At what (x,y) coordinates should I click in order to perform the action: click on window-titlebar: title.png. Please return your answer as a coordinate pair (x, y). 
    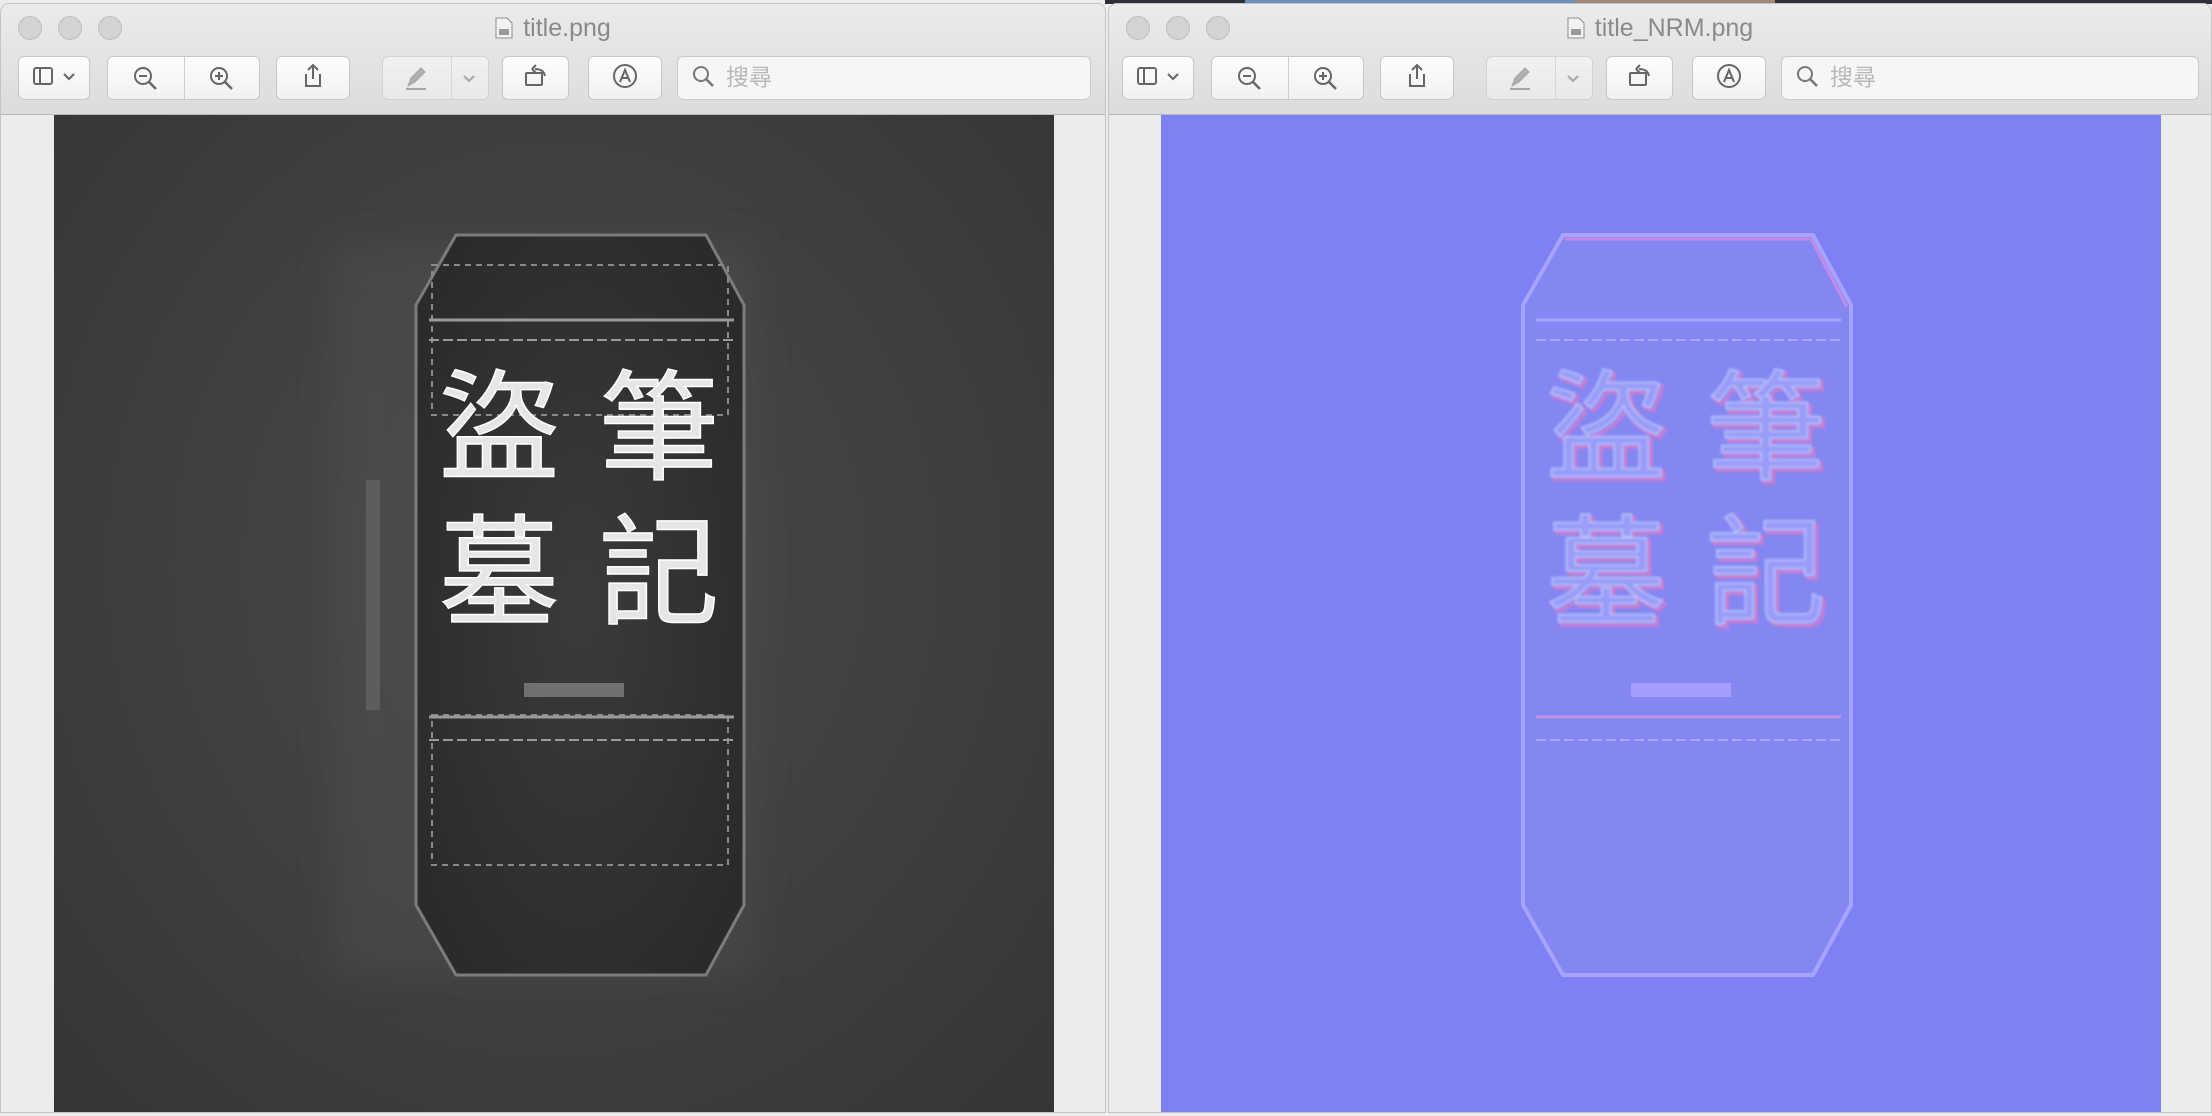
    Looking at the image, I should click on (553, 59).